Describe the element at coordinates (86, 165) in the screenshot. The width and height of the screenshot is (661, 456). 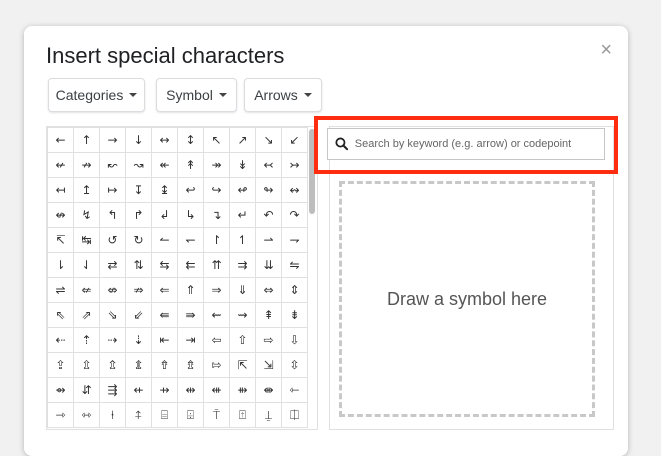
I see `character-cell: ↛` at that location.